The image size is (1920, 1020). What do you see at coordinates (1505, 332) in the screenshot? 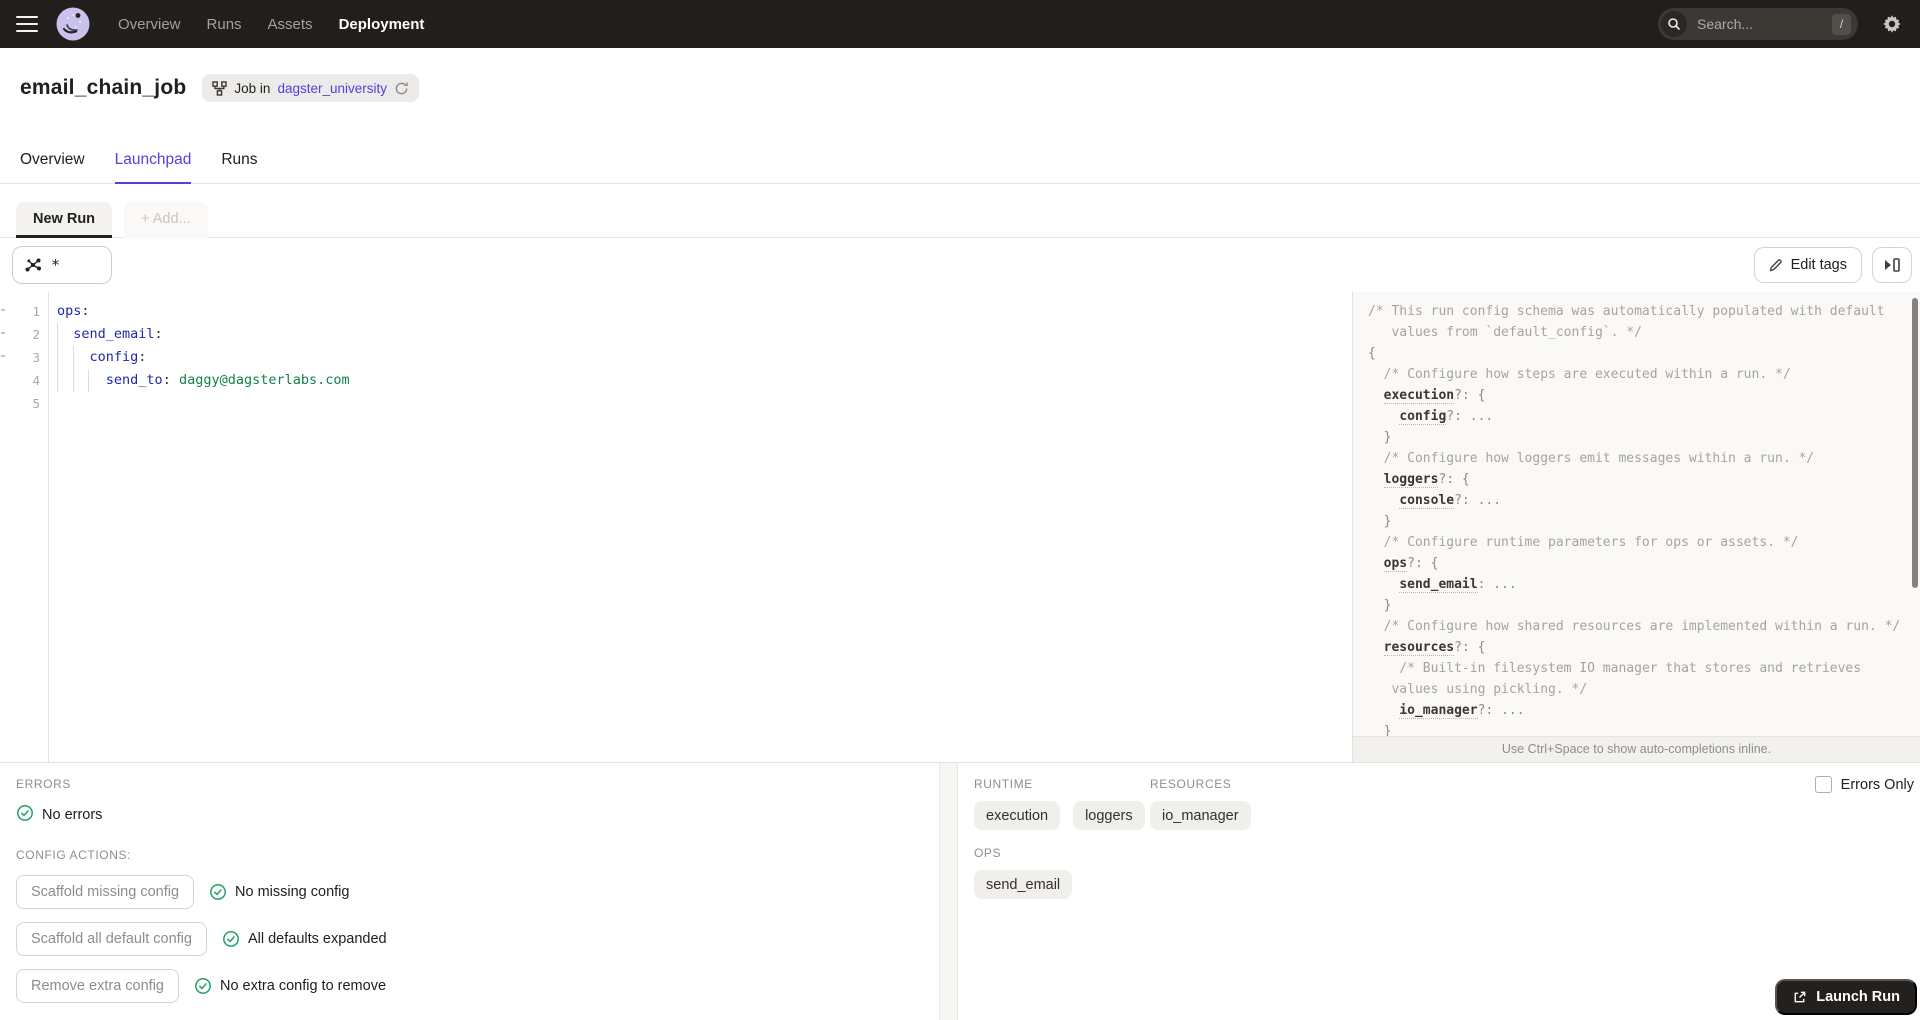
I see `schema-line: values from `default_config`. */` at bounding box center [1505, 332].